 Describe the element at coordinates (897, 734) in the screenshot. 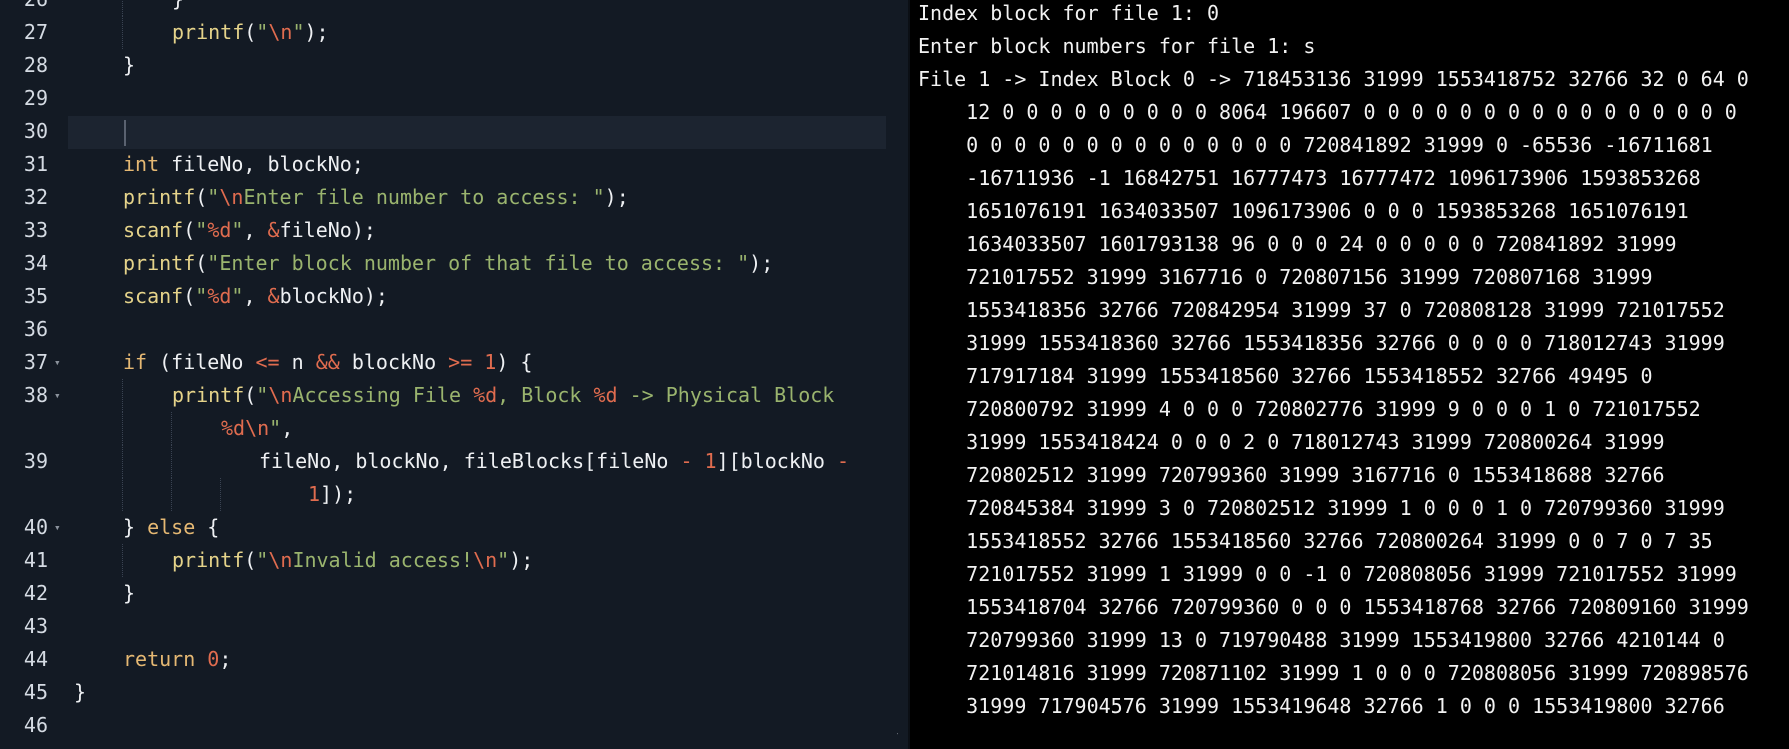

I see `scroll-down-arrow-icon: ▾` at that location.